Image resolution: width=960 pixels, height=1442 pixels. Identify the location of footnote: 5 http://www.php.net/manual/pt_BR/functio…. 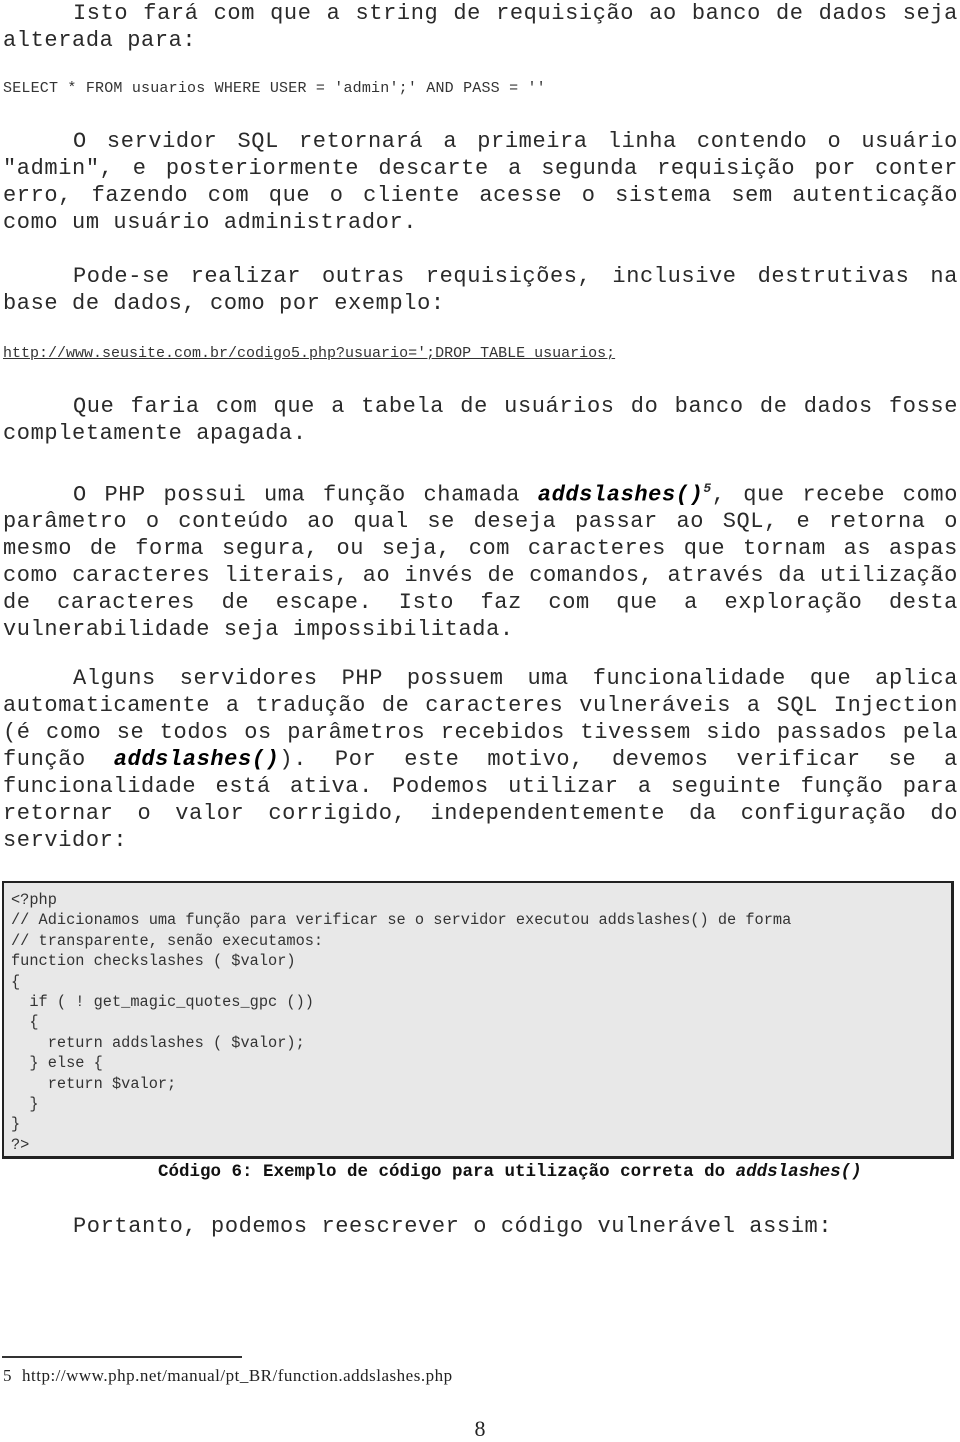
(228, 1376).